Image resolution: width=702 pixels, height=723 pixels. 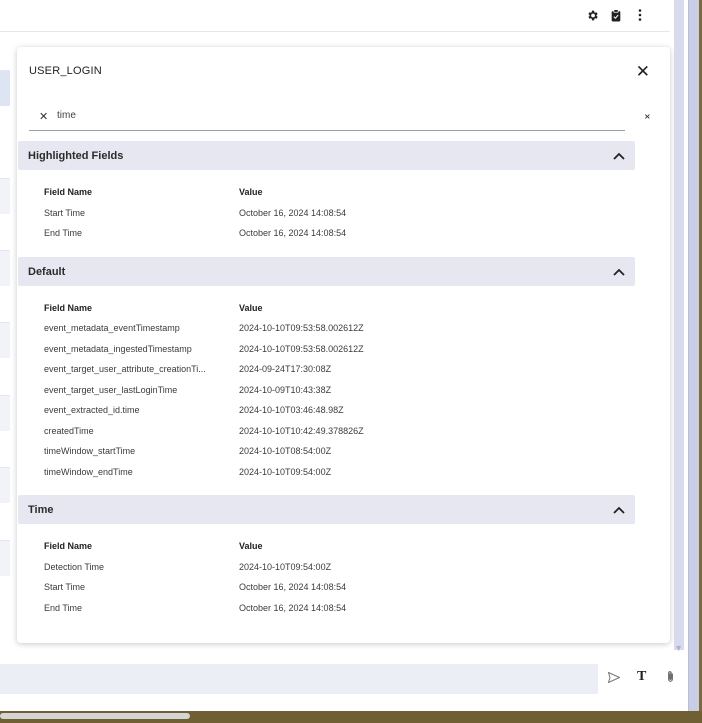 I want to click on clipboard-icon, so click(x=616, y=15).